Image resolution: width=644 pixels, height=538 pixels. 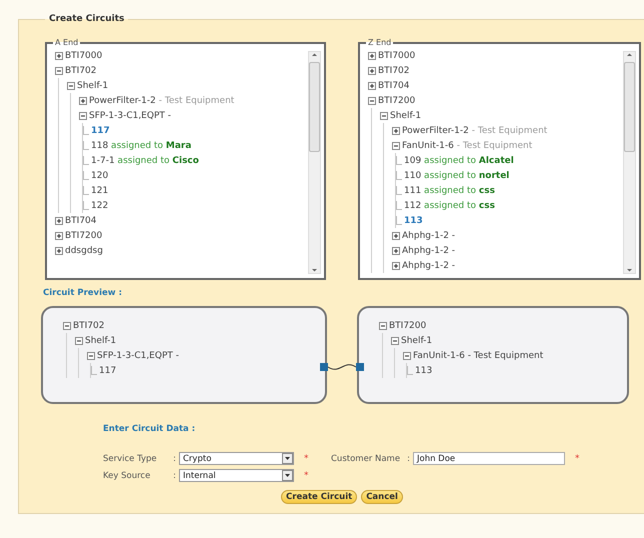 I want to click on panel-title: A End, so click(x=67, y=42).